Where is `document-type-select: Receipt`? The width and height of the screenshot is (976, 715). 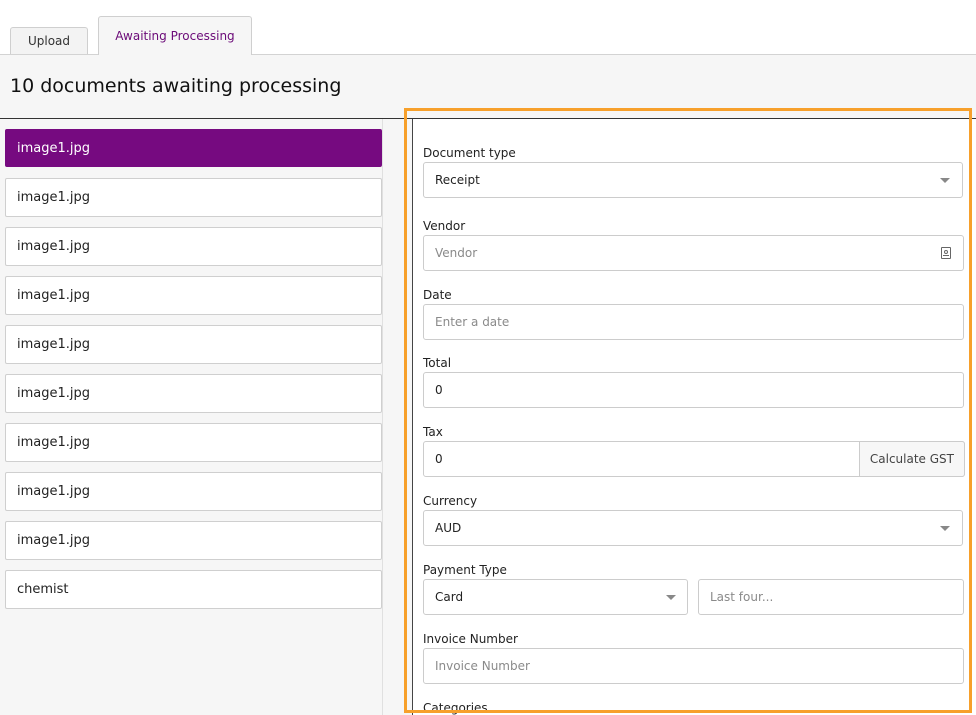 document-type-select: Receipt is located at coordinates (693, 180).